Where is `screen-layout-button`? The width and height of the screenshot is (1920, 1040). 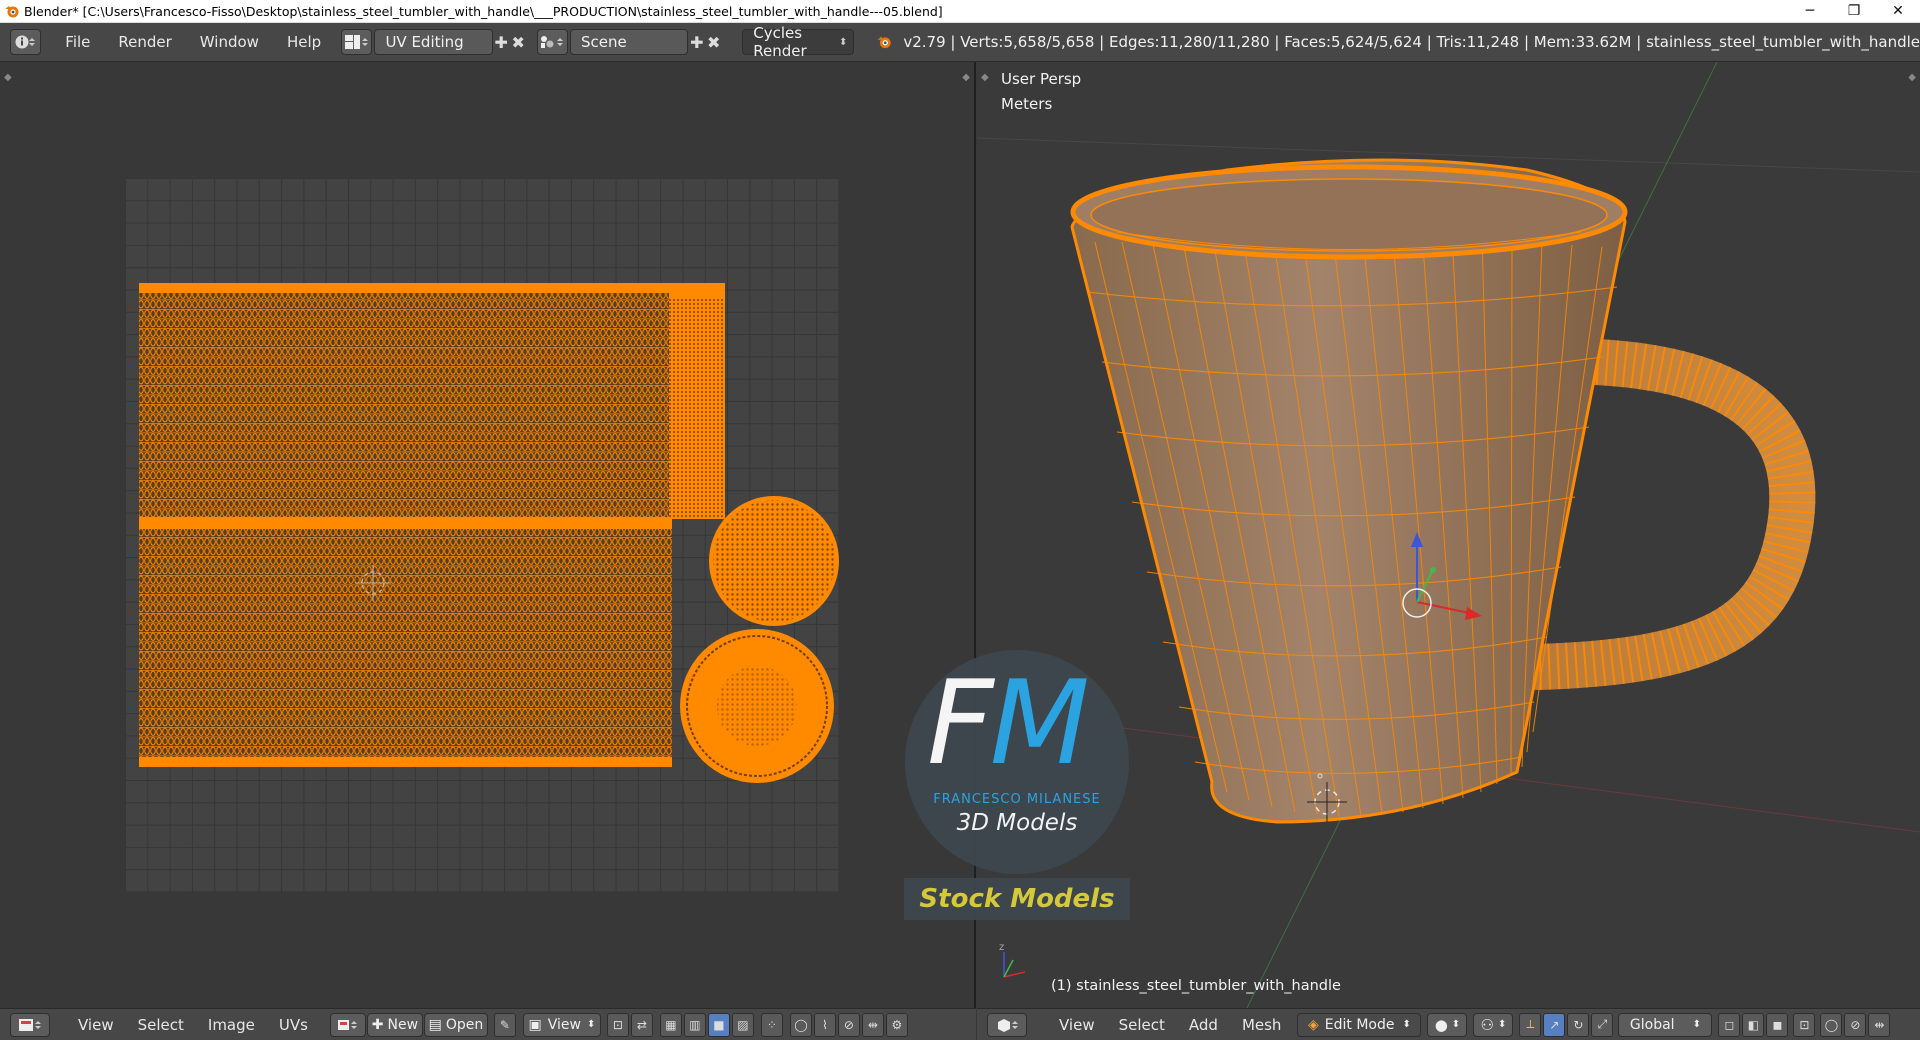
screen-layout-button is located at coordinates (357, 42).